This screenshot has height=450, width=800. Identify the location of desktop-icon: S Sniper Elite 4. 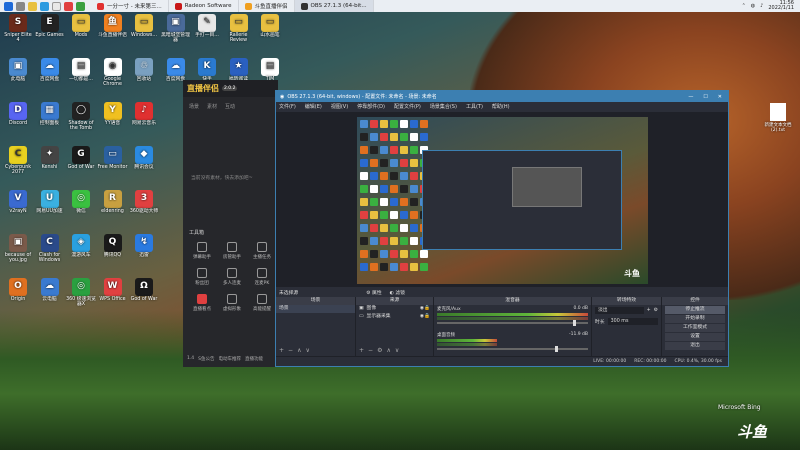
(18, 28).